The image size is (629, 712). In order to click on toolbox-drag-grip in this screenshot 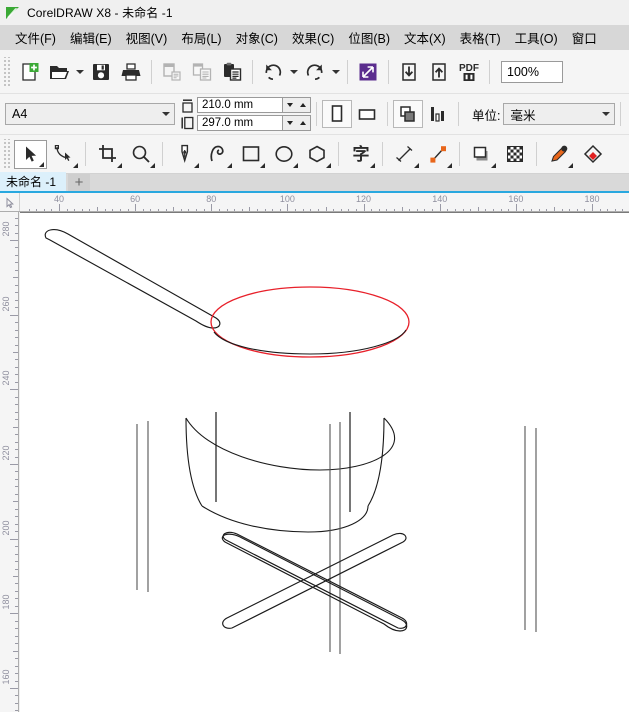, I will do `click(6, 154)`.